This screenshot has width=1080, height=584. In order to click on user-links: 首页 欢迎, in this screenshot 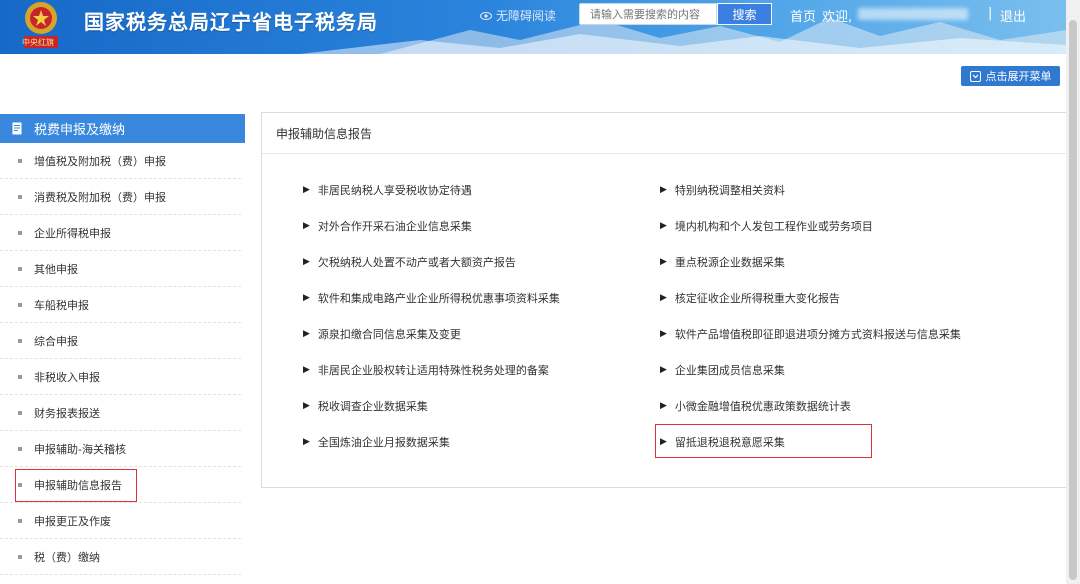, I will do `click(879, 15)`.